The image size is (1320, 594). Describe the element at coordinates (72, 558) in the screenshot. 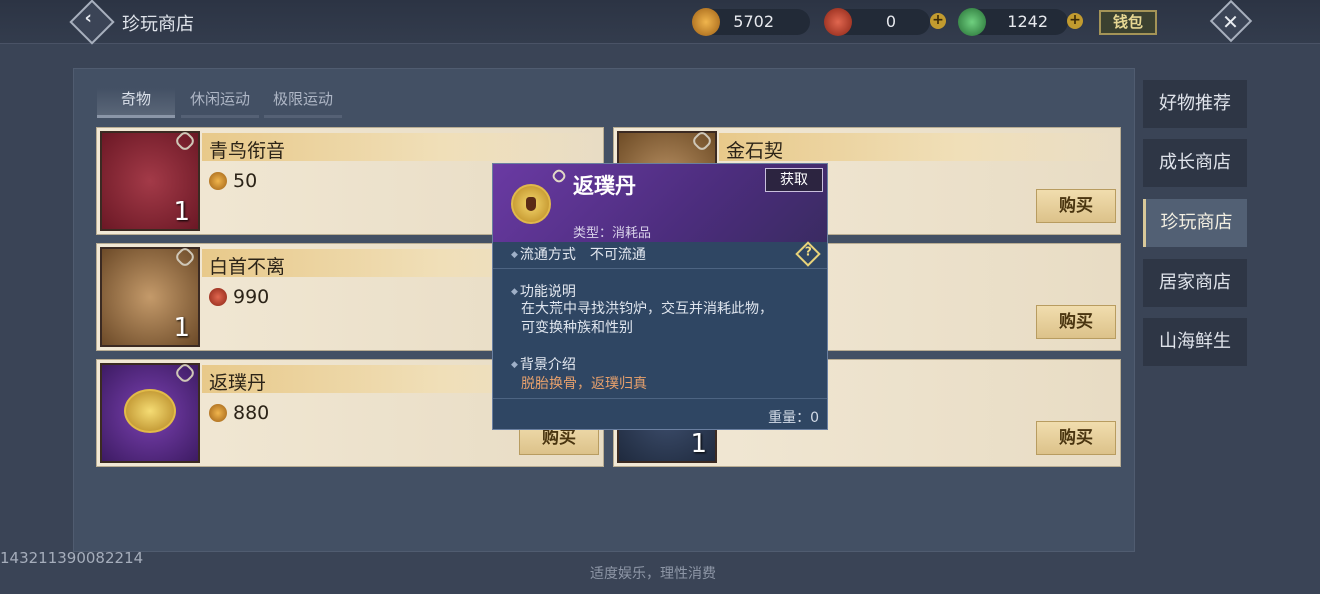

I see `player-id: 143211390082214` at that location.